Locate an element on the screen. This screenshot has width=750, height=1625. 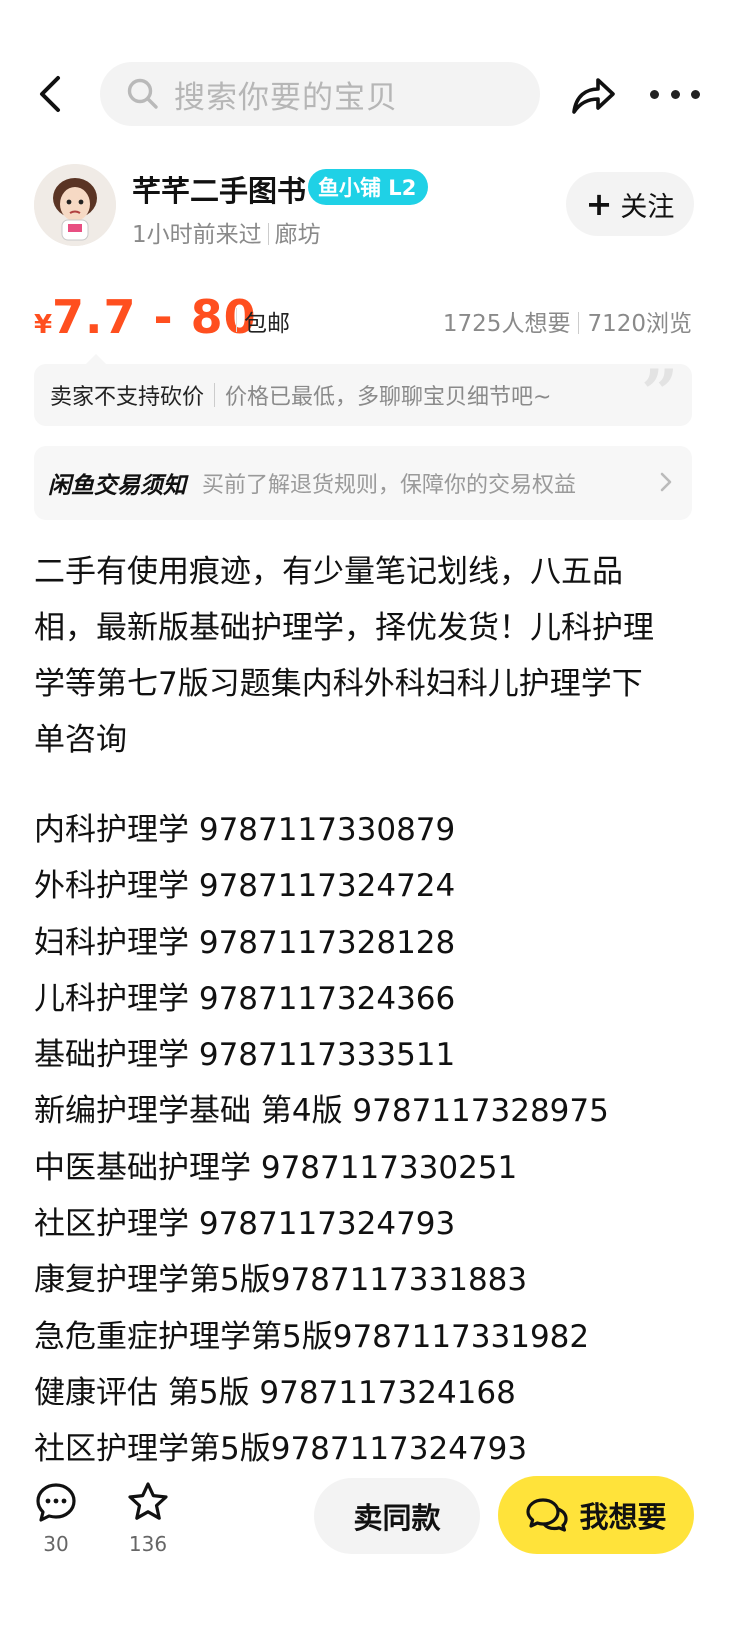
chevron-right-icon is located at coordinates (666, 482).